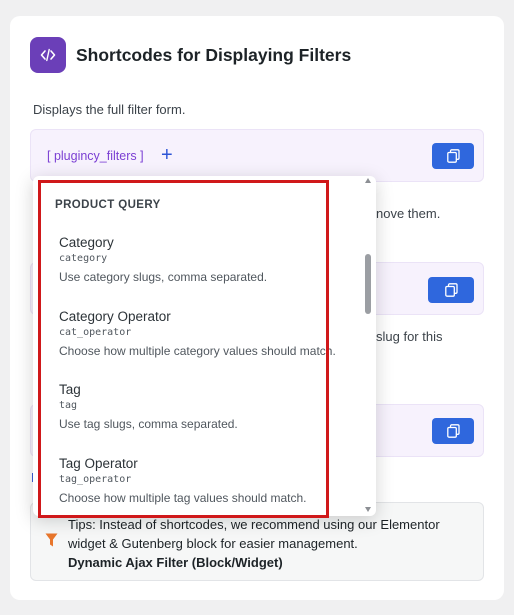 Image resolution: width=514 pixels, height=615 pixels. What do you see at coordinates (95, 479) in the screenshot?
I see `item-key: tag_operator` at bounding box center [95, 479].